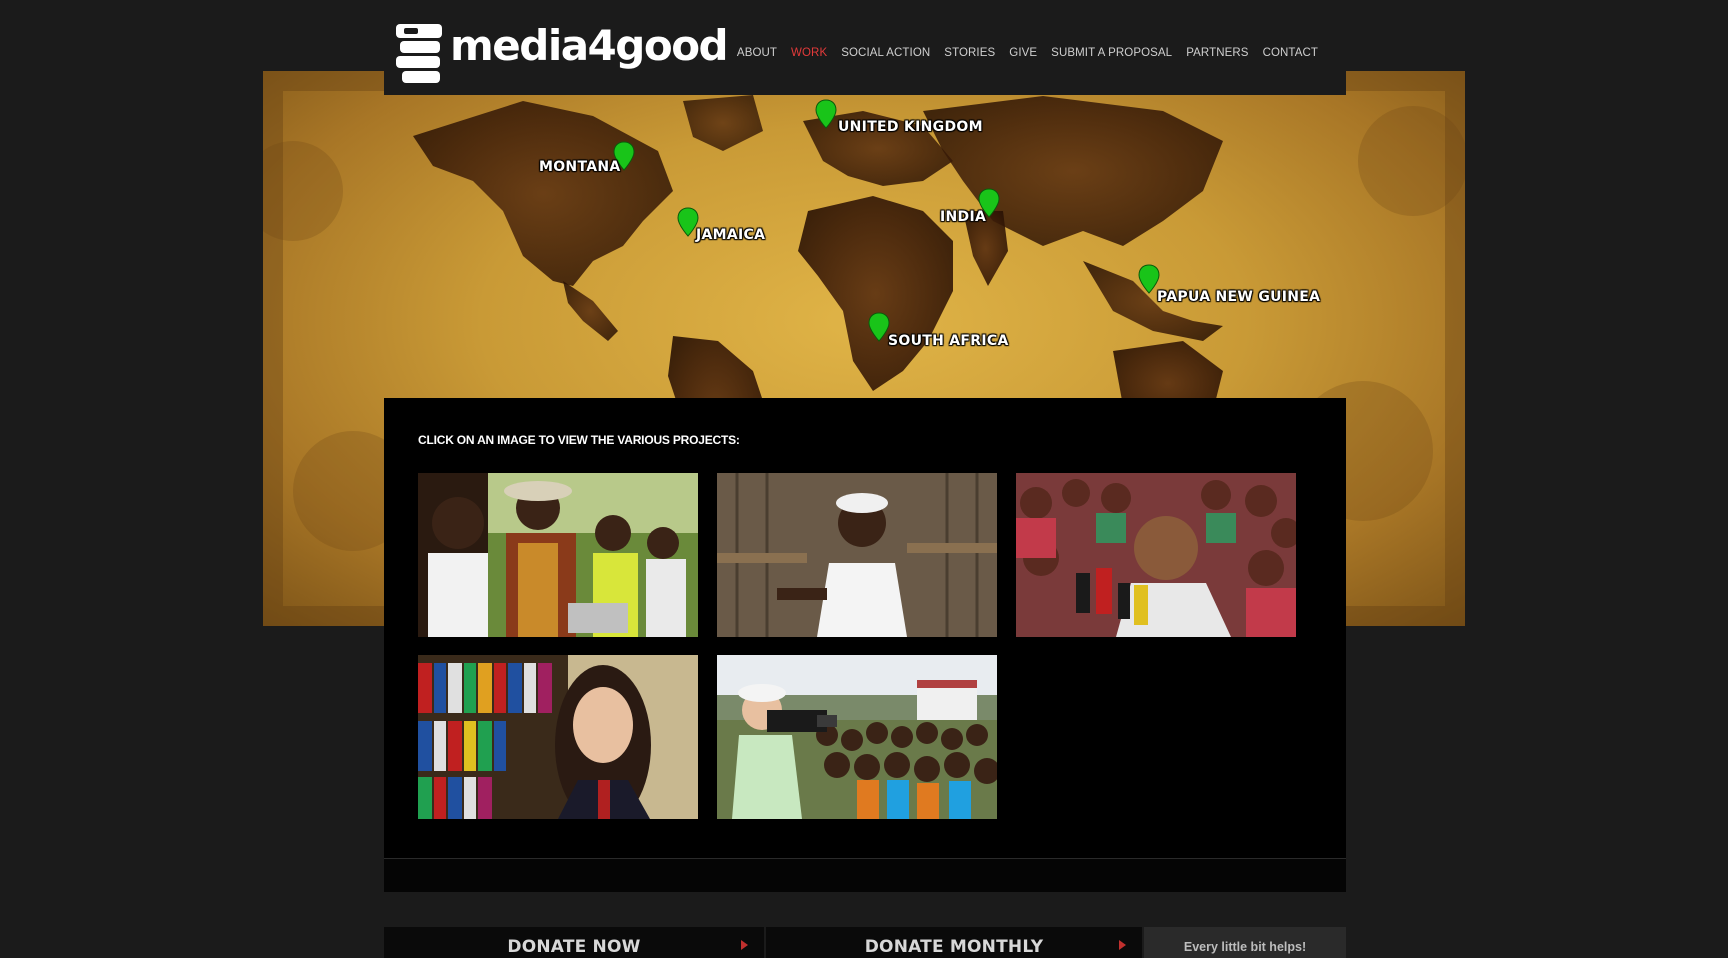 This screenshot has width=1728, height=958. I want to click on donate-tagline: Every little bit helps!, so click(1245, 942).